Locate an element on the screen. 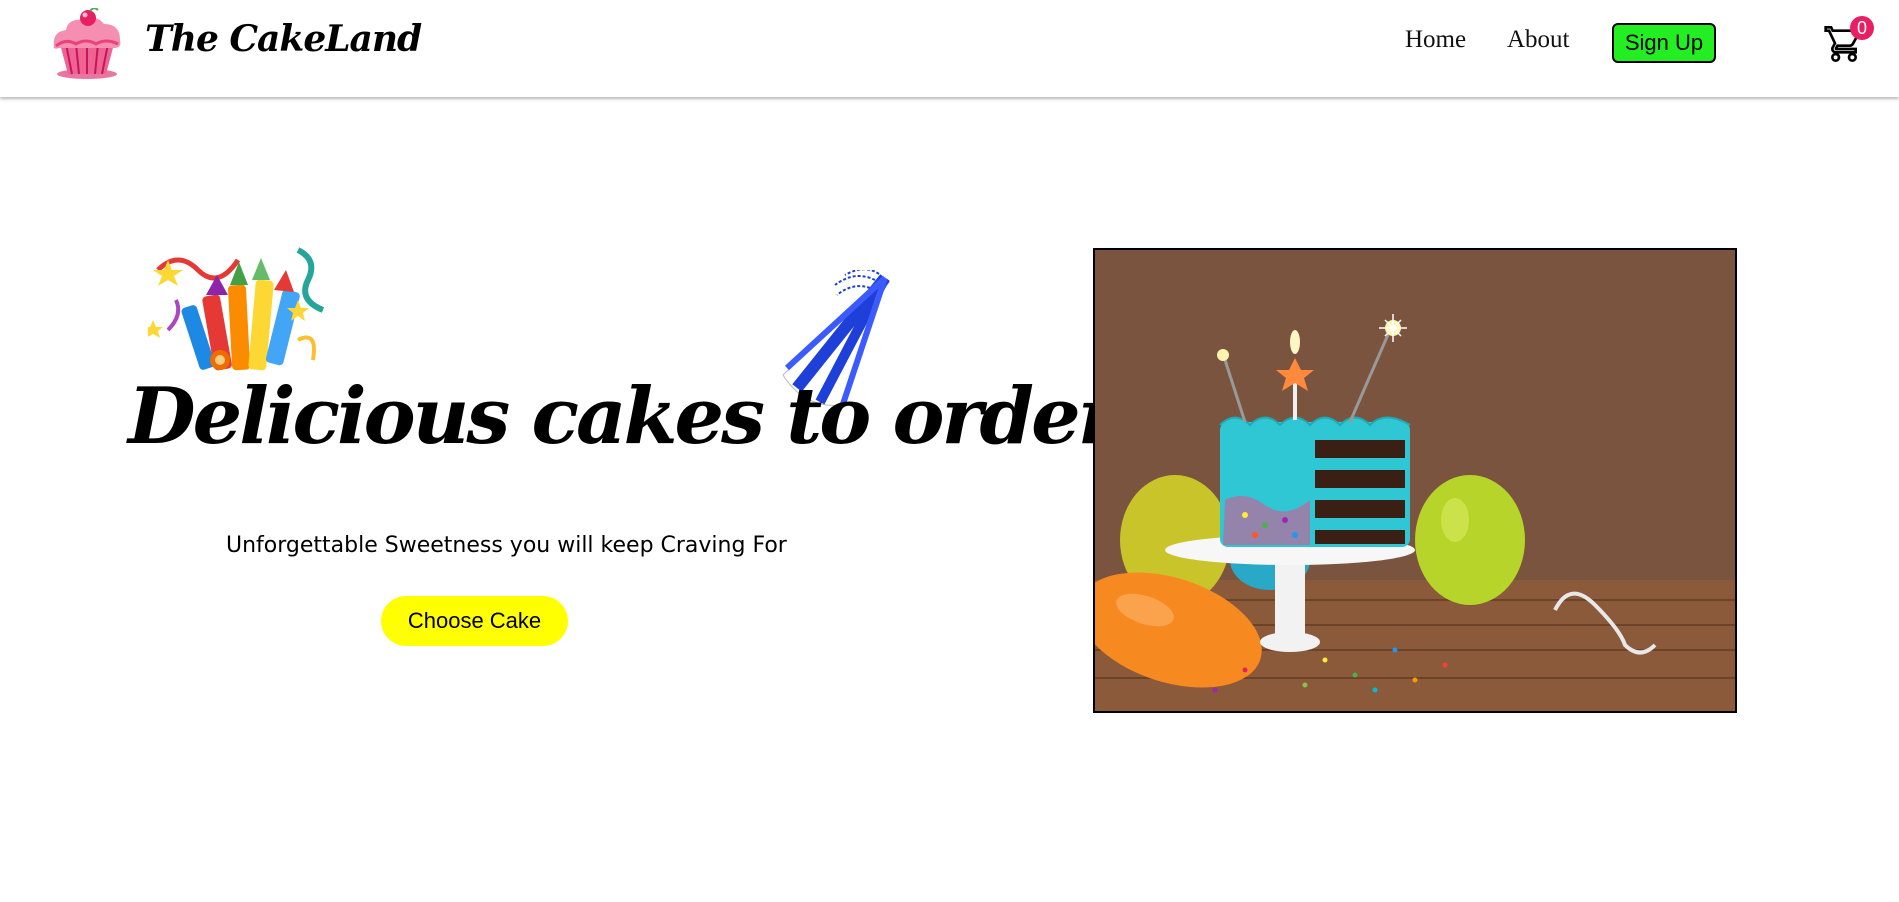 The width and height of the screenshot is (1899, 902). nav-about-link: About is located at coordinates (1538, 40).